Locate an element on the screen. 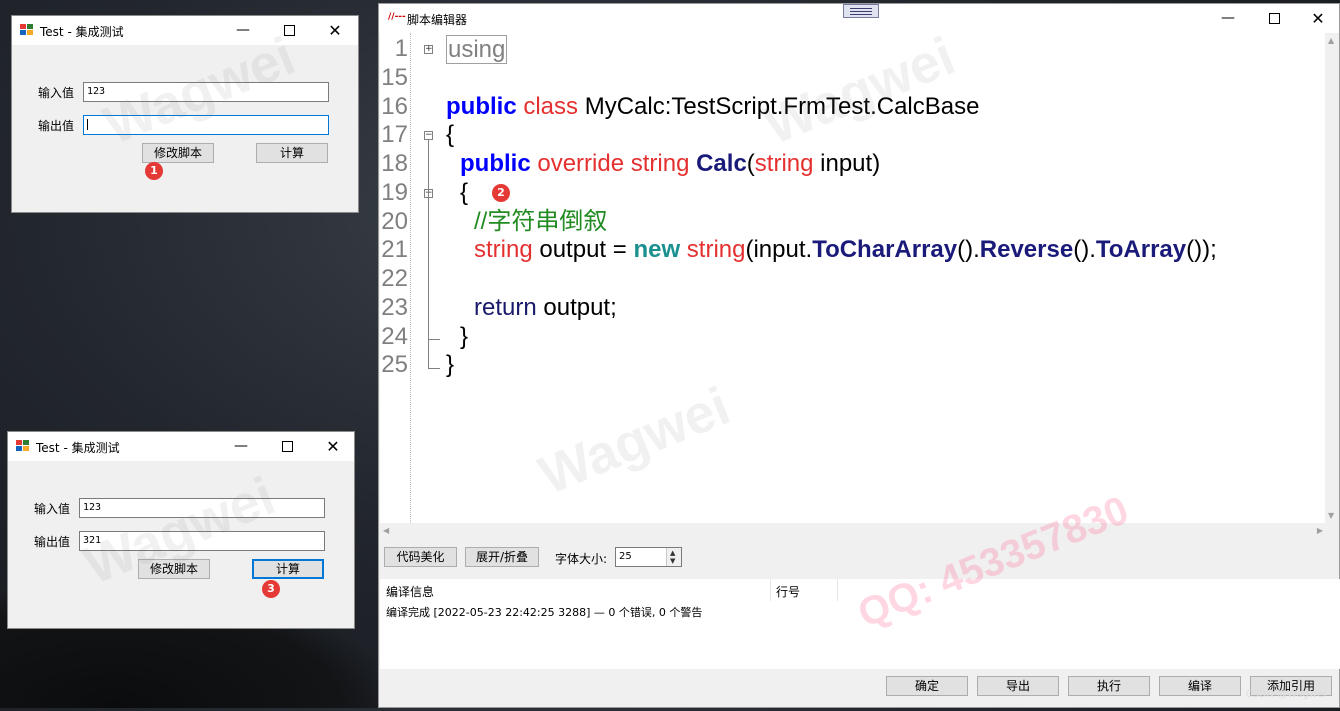 The width and height of the screenshot is (1340, 711). step-badge-2: 2 is located at coordinates (501, 193).